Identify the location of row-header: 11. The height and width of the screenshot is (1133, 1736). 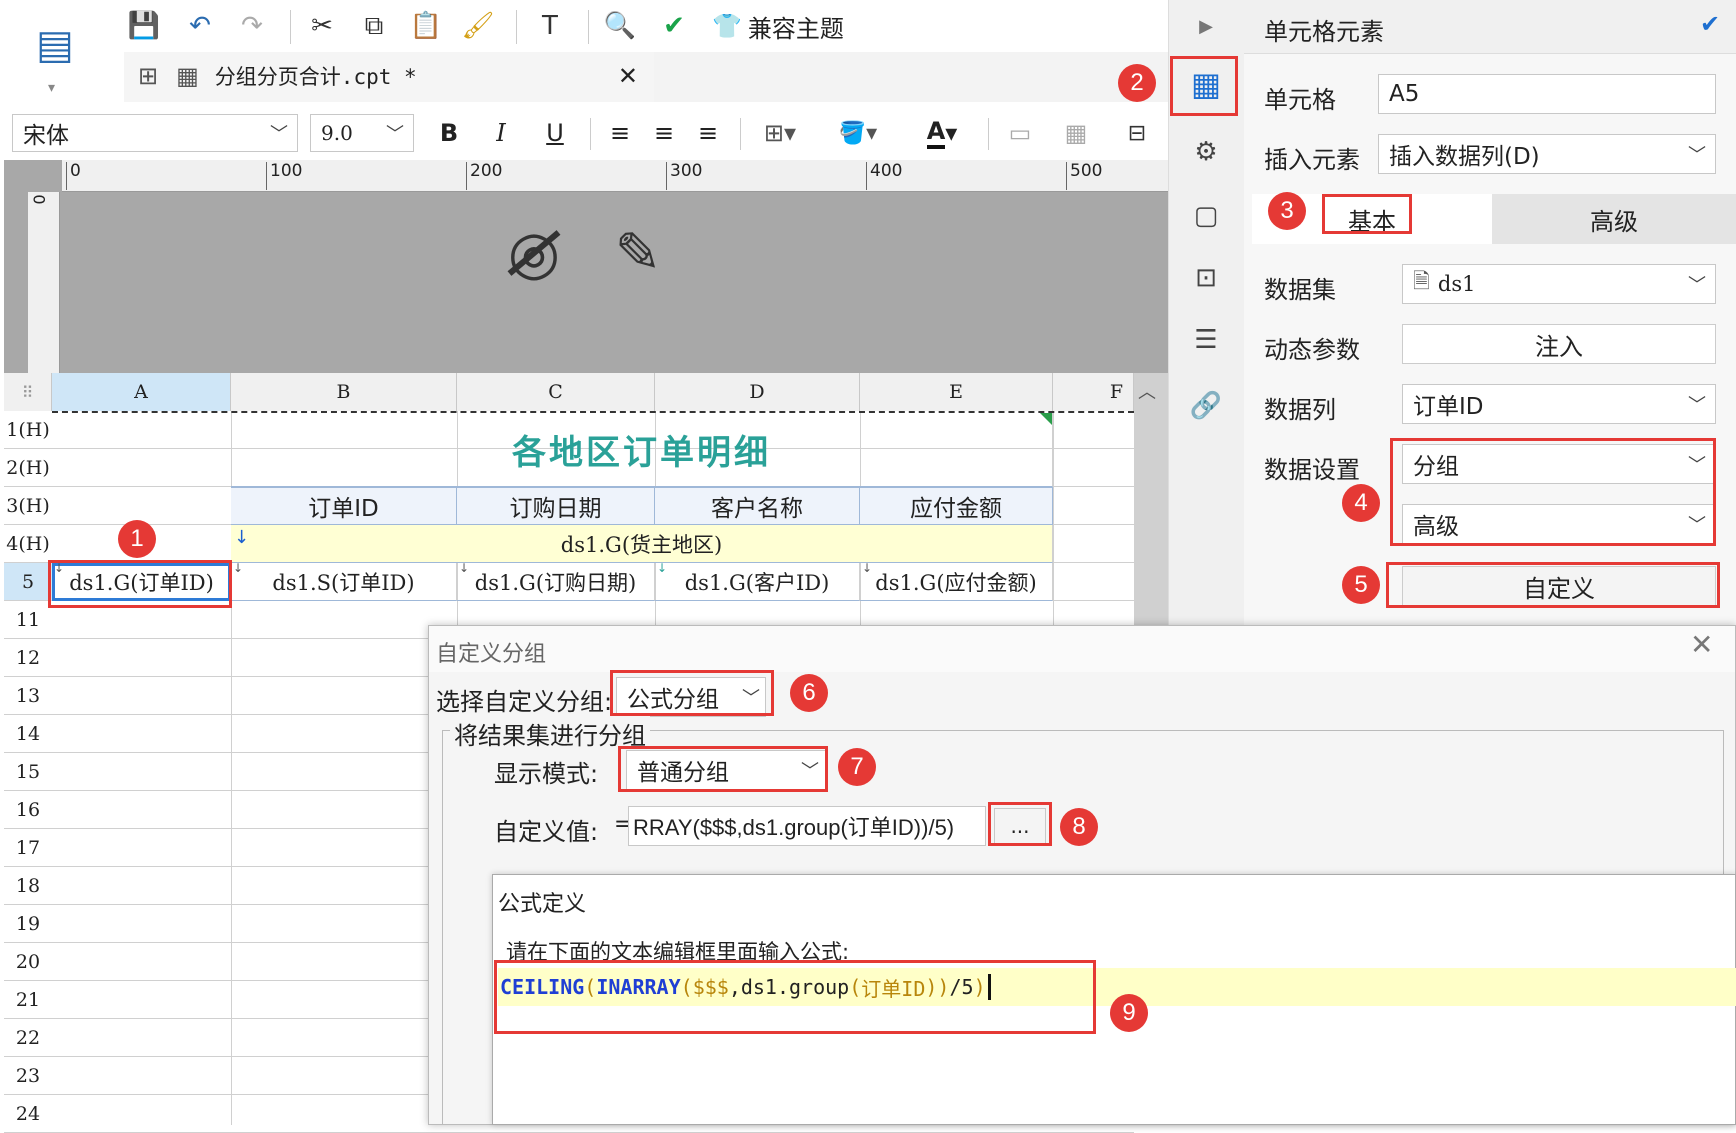
(28, 620).